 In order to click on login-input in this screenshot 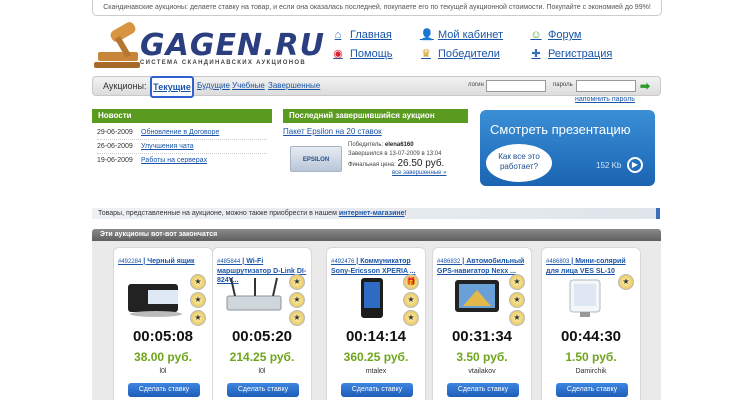, I will do `click(516, 86)`.